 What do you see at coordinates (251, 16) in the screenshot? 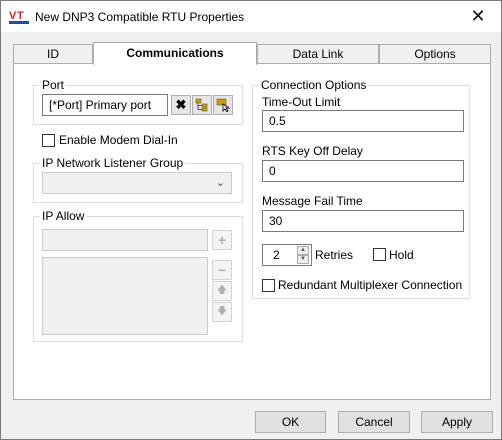
I see `title-bar: V T New DNP3 Compatible RTU Properties ✕` at bounding box center [251, 16].